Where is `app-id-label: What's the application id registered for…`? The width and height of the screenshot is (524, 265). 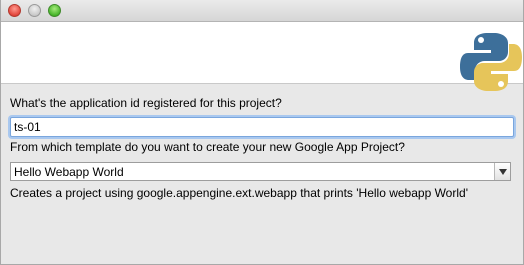
app-id-label: What's the application id registered for… is located at coordinates (146, 103).